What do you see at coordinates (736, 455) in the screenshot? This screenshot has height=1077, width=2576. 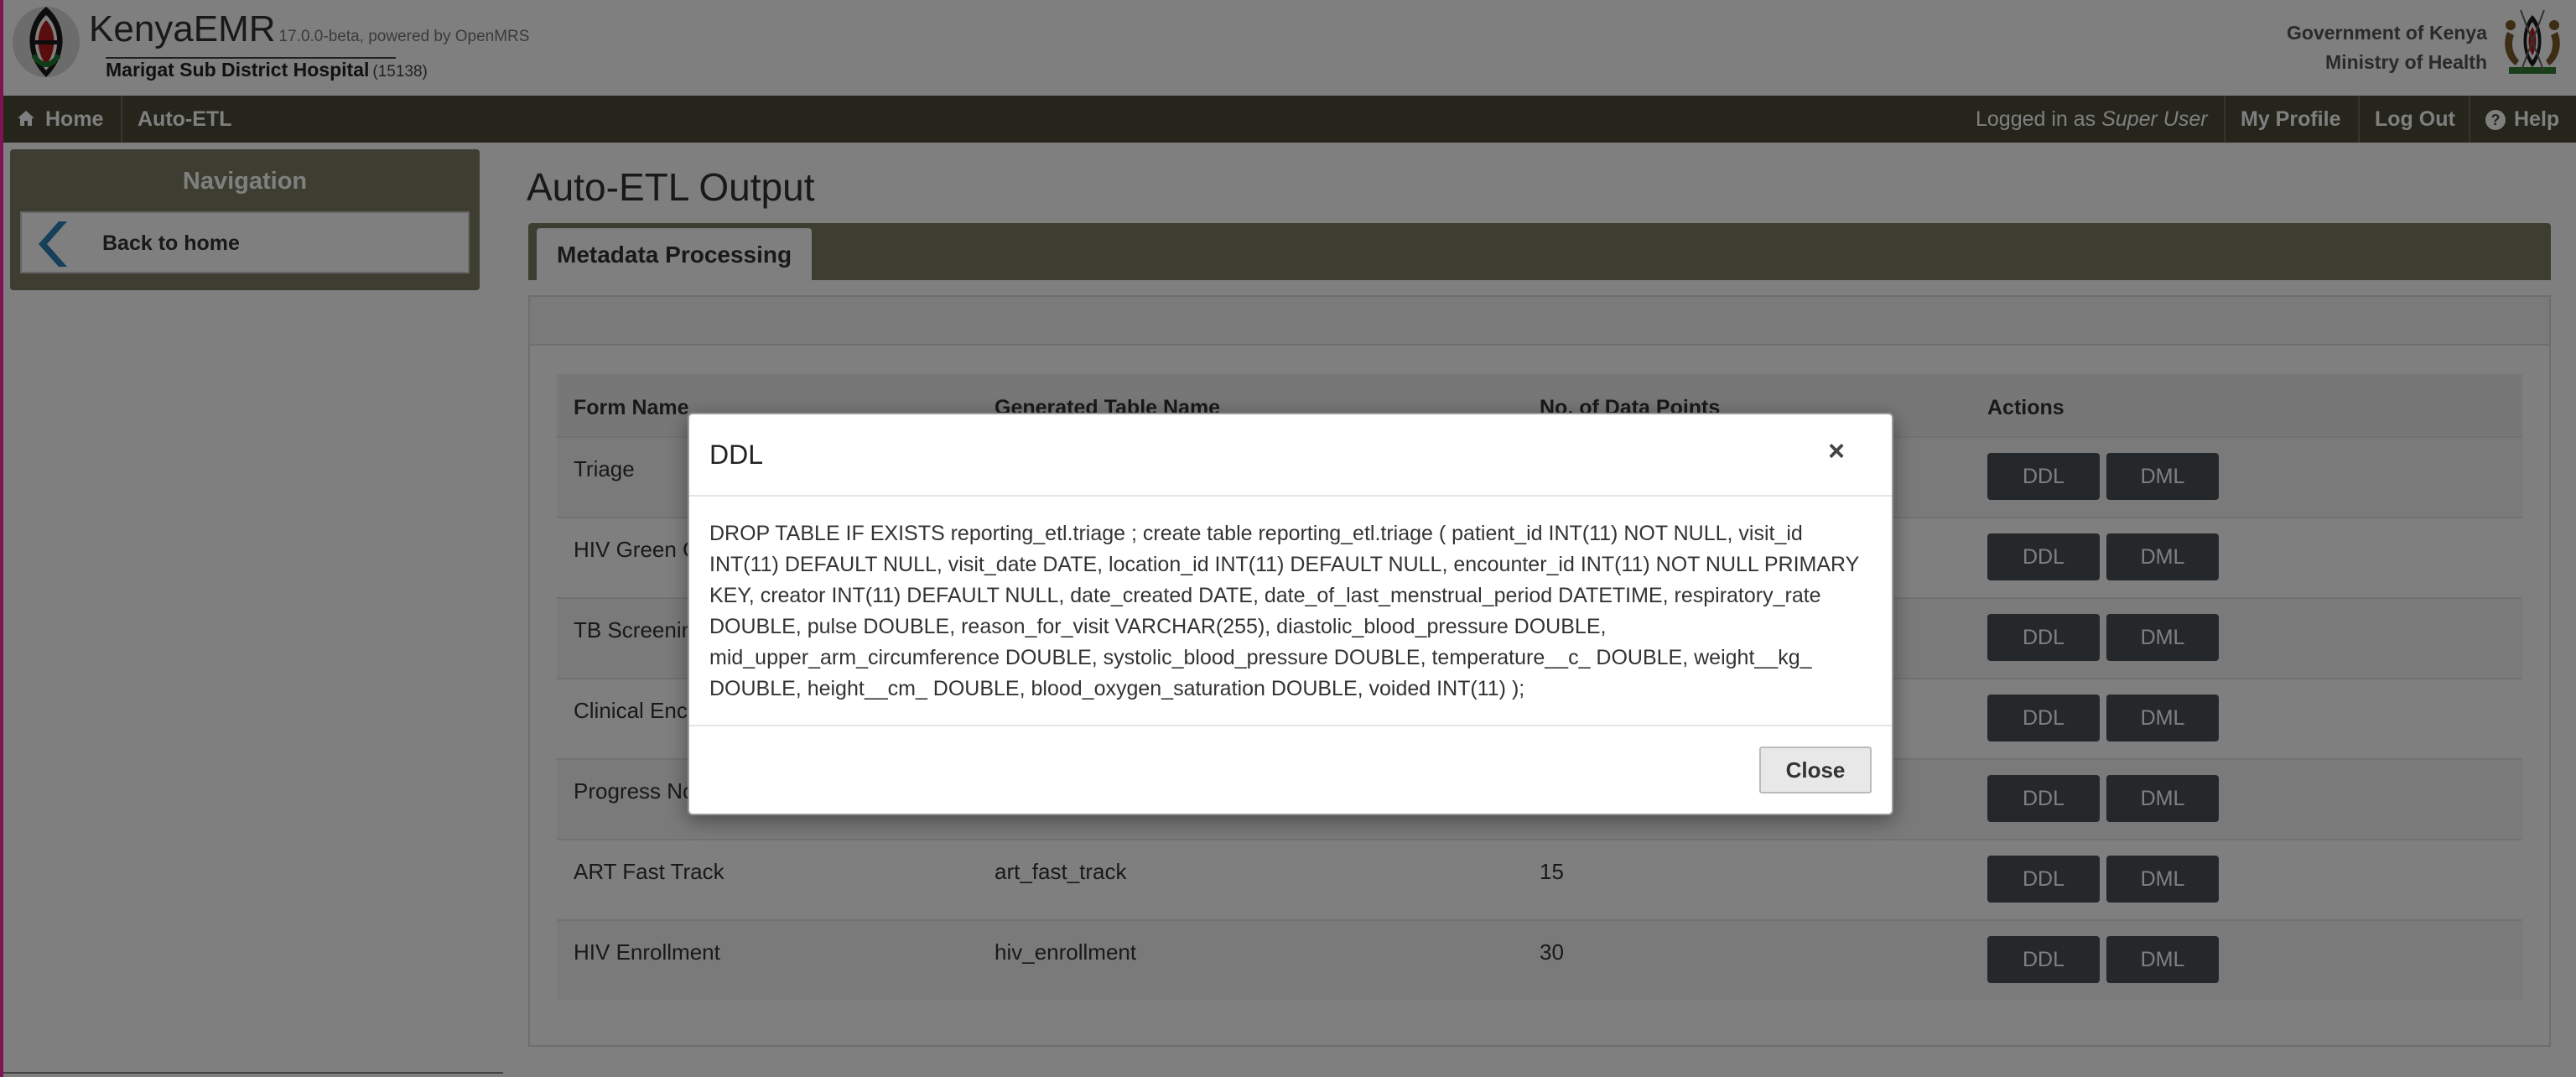 I see `modal-title: DDL` at bounding box center [736, 455].